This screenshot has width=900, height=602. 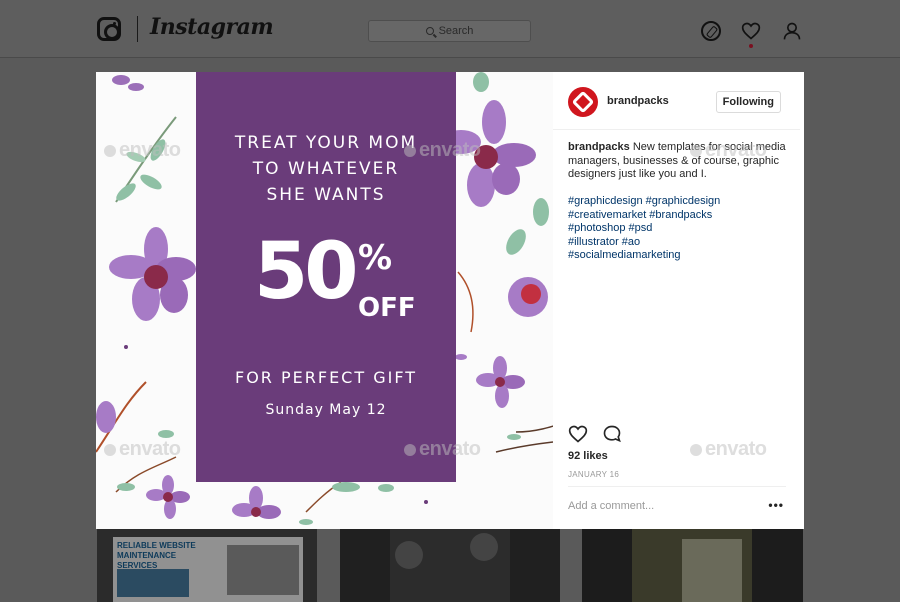 I want to click on hashtag-line: #photoshop #psd, so click(x=679, y=229).